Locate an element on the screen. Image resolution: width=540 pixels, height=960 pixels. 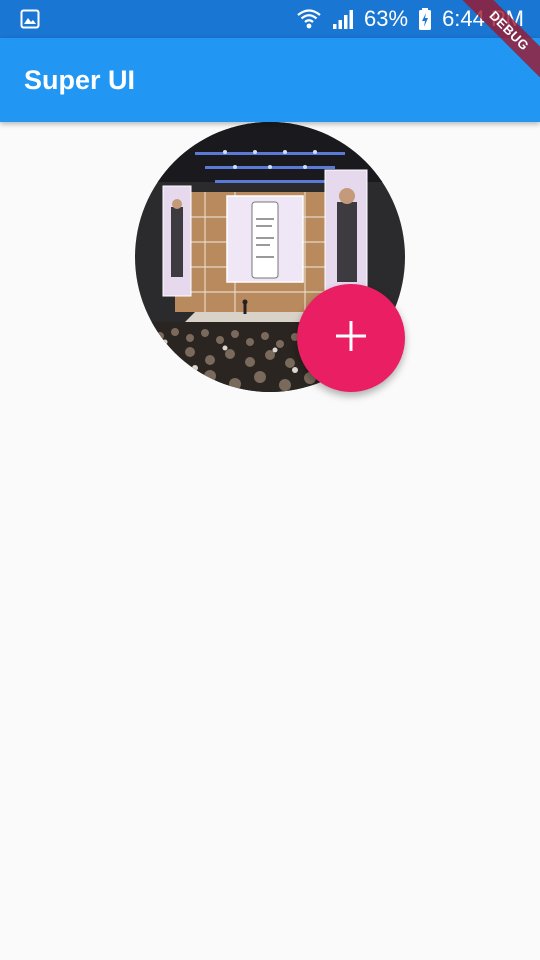
app-bar: Super UI is located at coordinates (270, 80).